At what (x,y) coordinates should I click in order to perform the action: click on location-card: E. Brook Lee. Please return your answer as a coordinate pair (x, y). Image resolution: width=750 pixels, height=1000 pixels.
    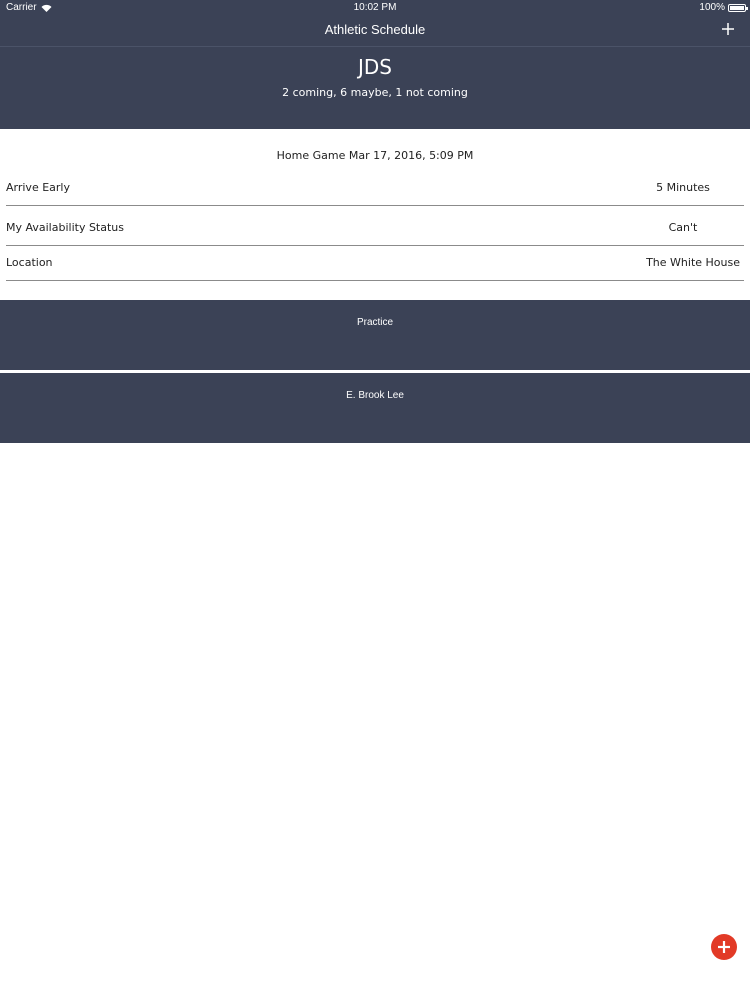
    Looking at the image, I should click on (375, 408).